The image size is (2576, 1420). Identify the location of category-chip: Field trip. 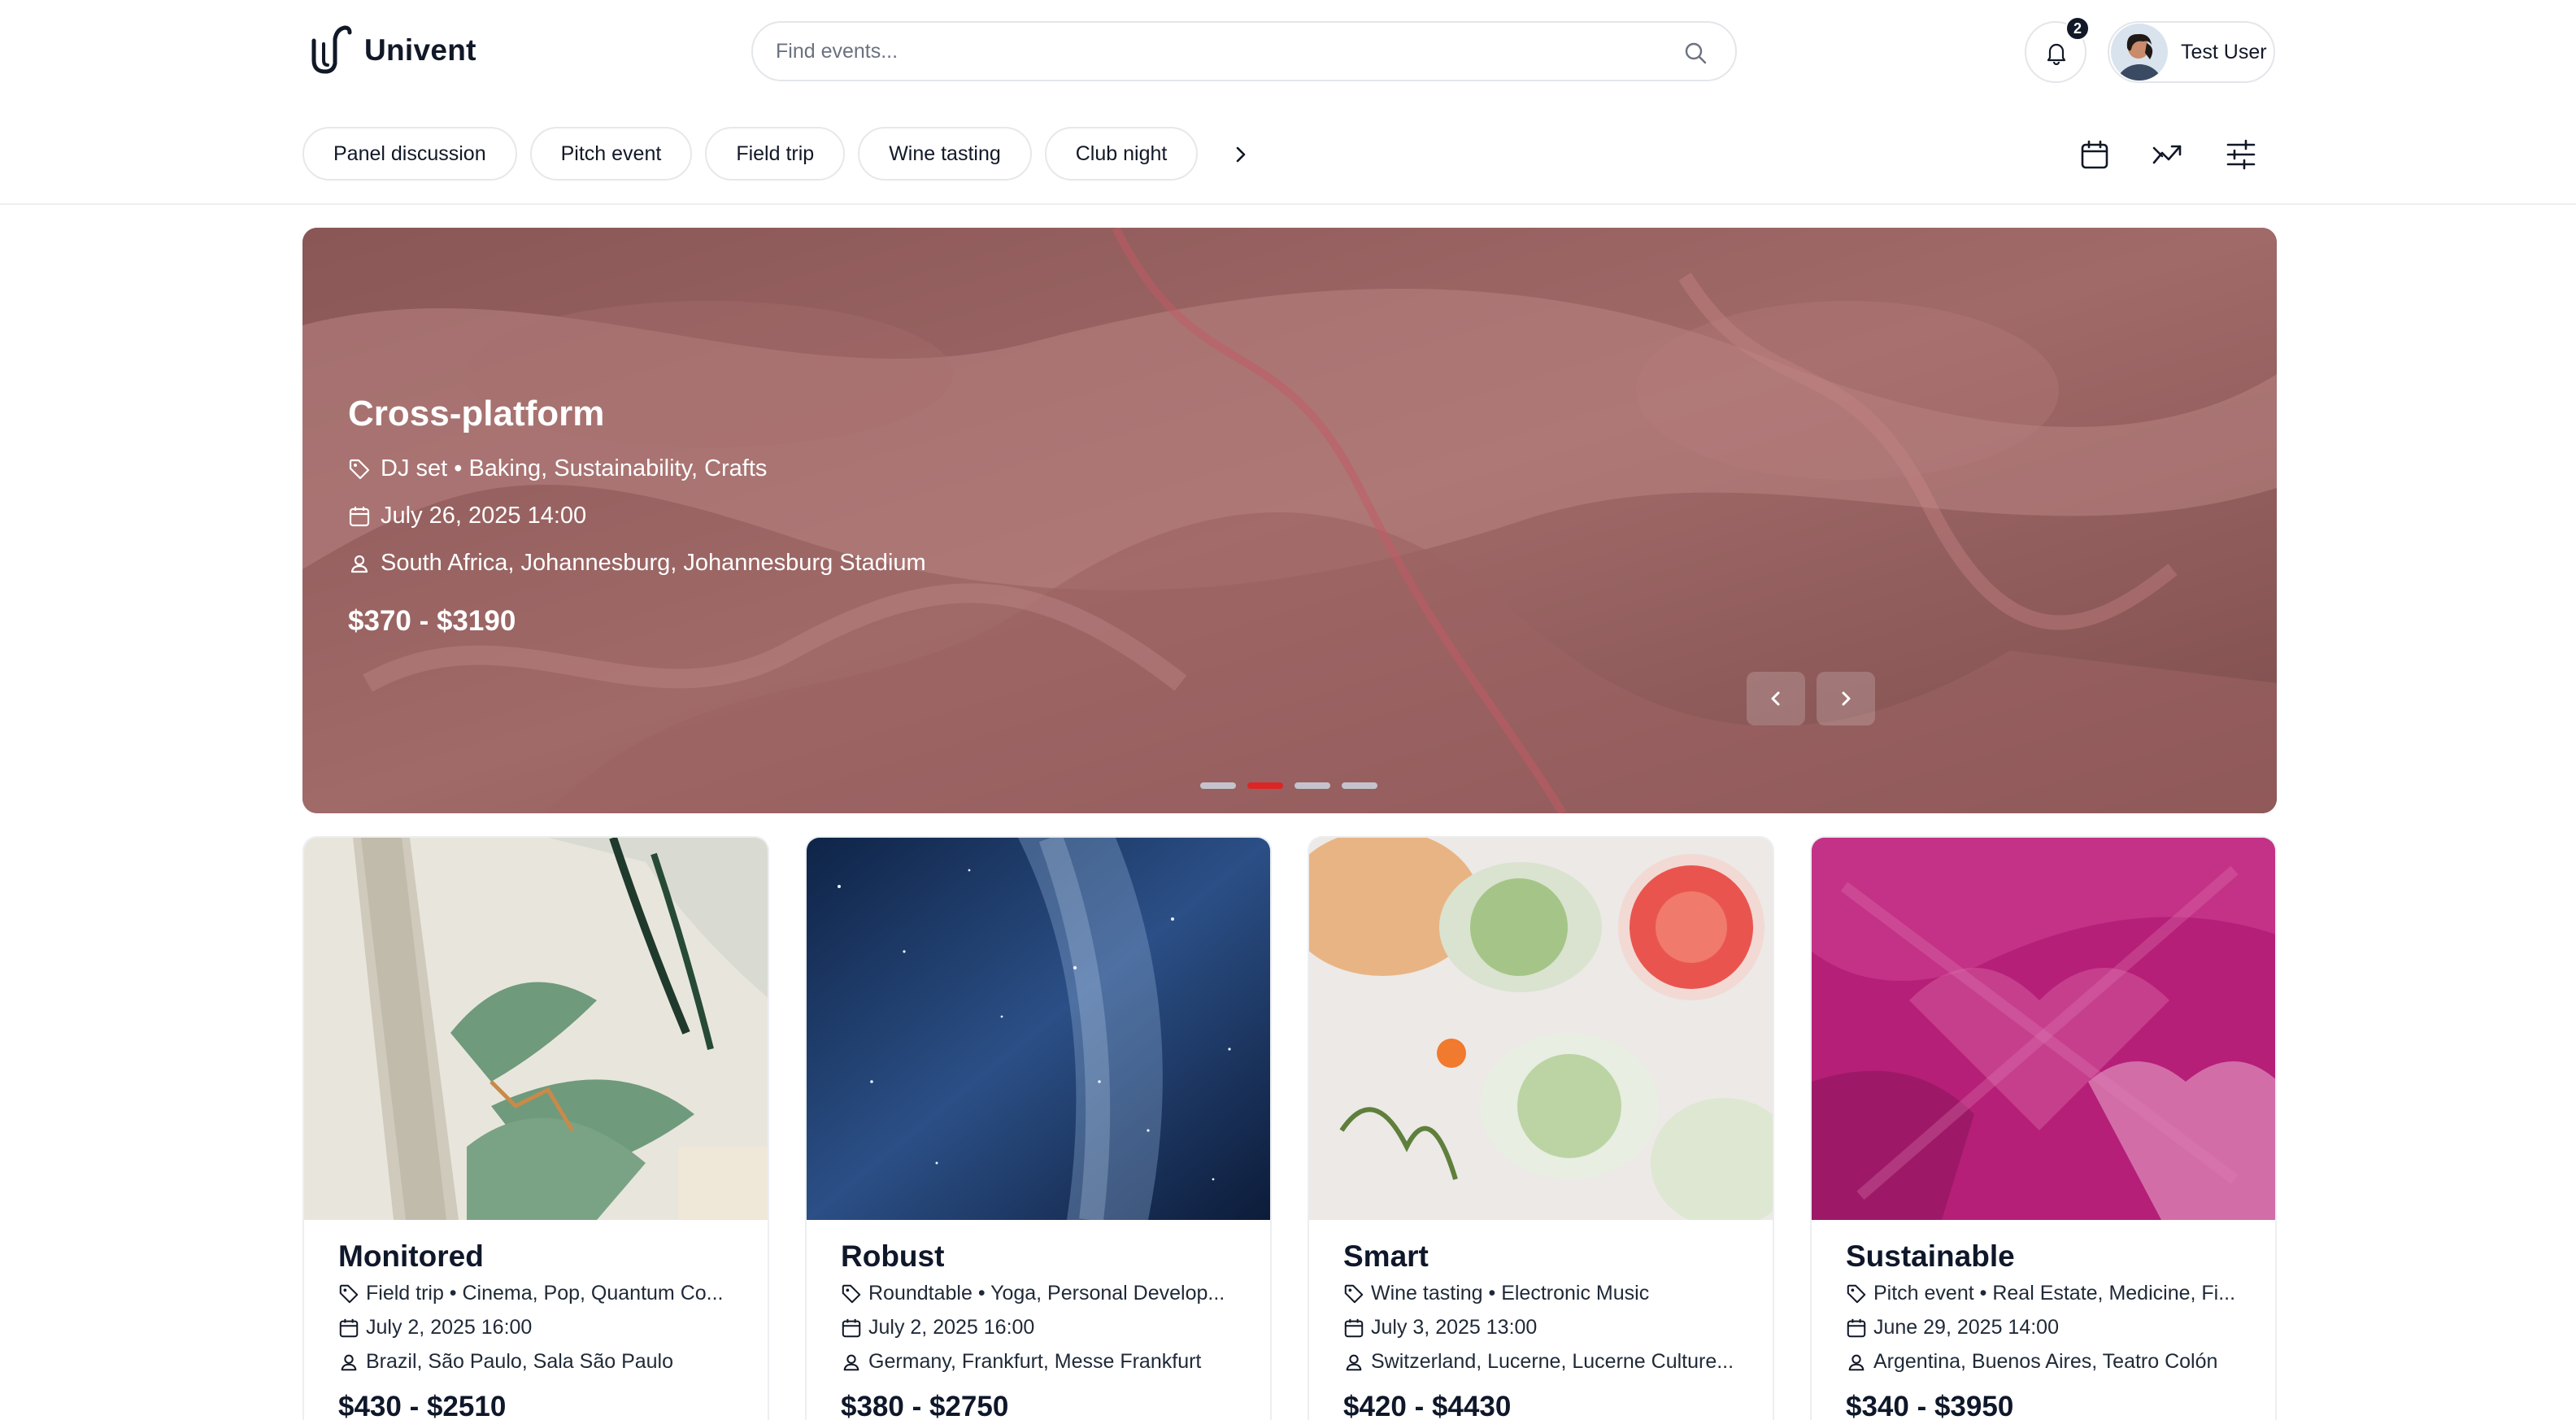
(775, 154).